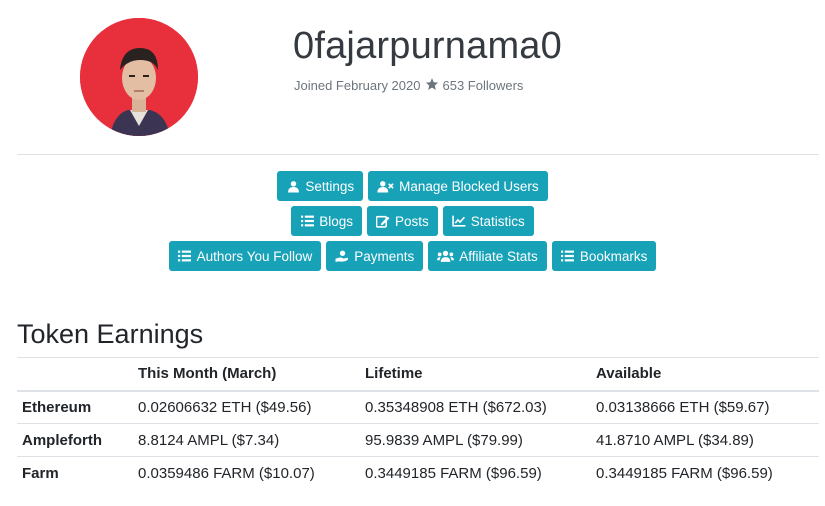  What do you see at coordinates (246, 407) in the screenshot?
I see `this-month-value: 0.02606632 ETH ($49.56)` at bounding box center [246, 407].